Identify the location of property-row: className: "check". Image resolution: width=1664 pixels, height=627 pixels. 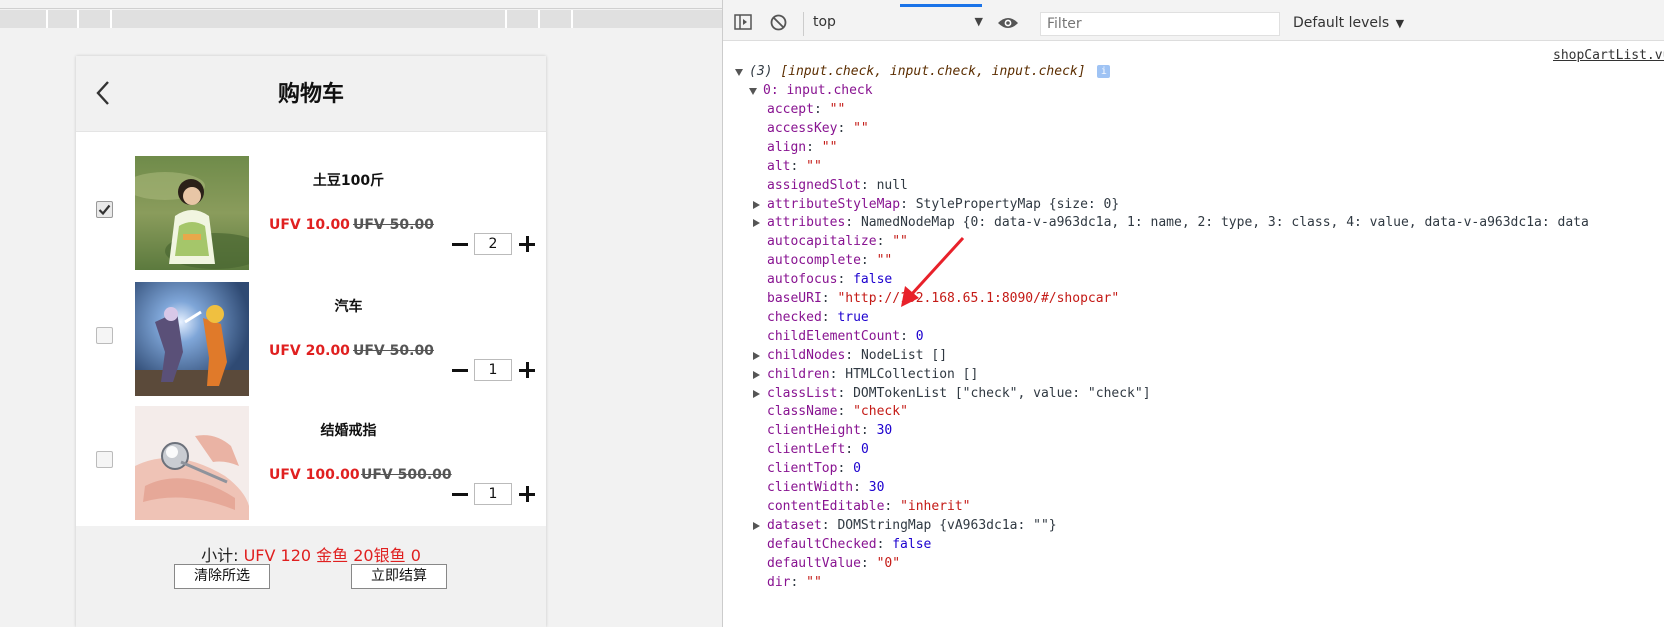
(837, 412).